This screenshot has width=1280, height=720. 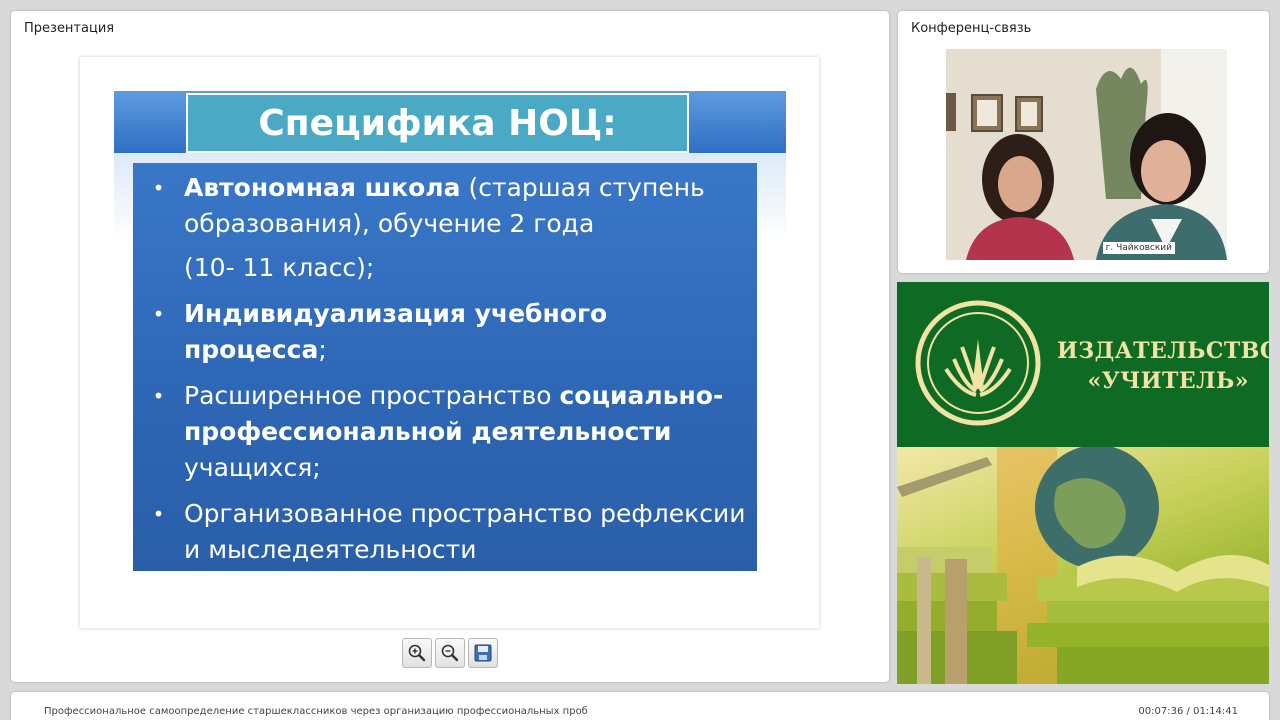 I want to click on slide-heading: Специфика НОЦ:, so click(x=437, y=123).